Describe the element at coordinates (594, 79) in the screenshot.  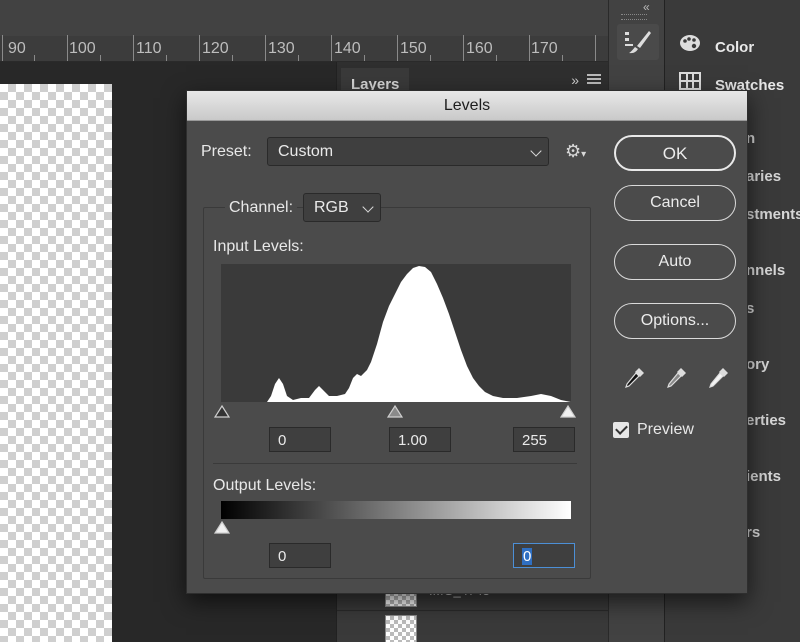
I see `panel-menu-icon` at that location.